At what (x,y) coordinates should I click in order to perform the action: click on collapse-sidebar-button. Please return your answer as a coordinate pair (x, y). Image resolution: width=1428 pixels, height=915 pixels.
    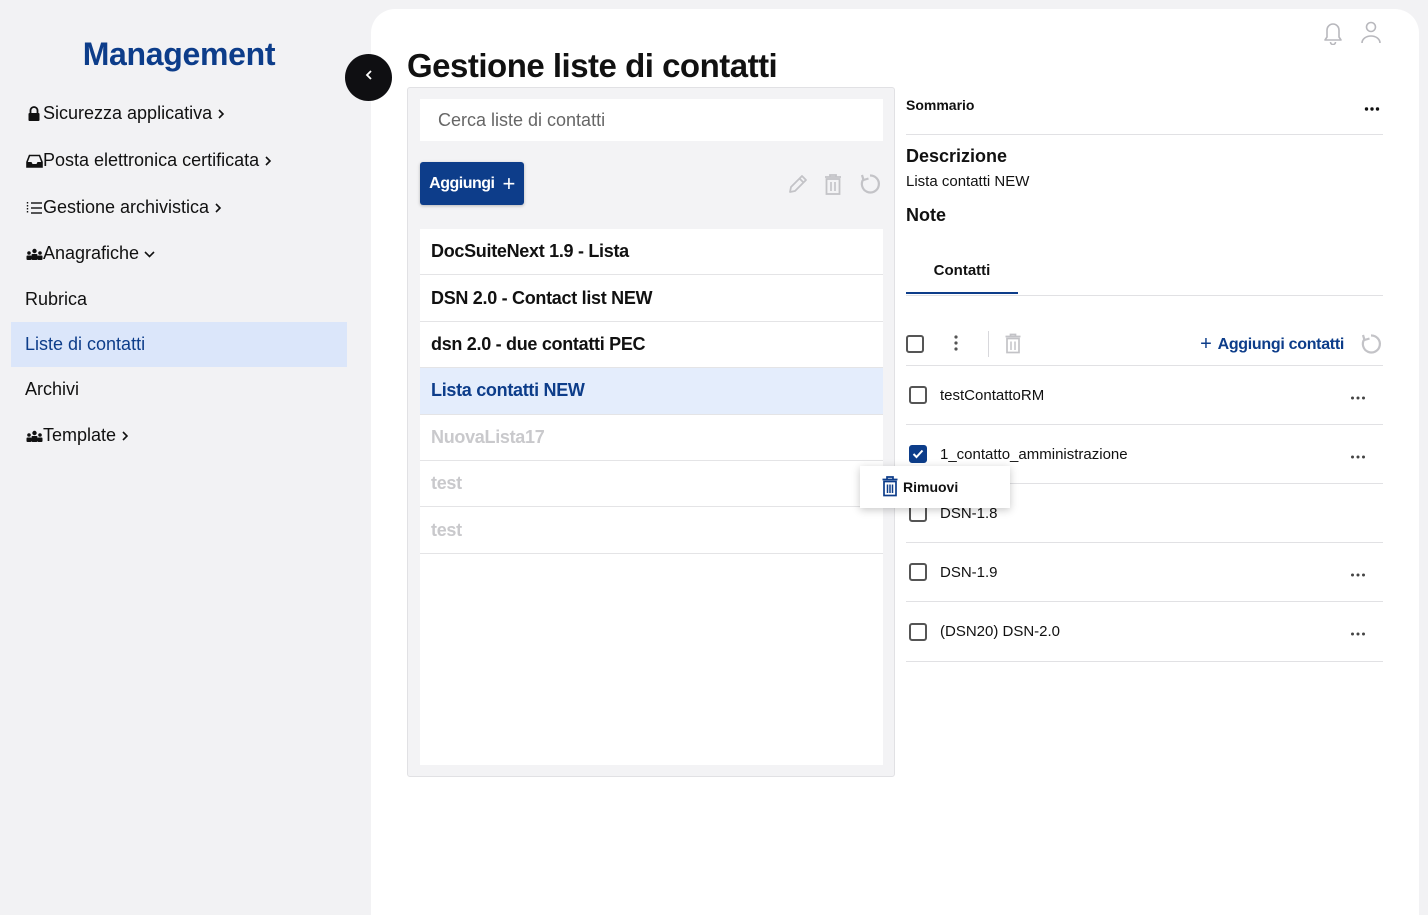
    Looking at the image, I should click on (368, 77).